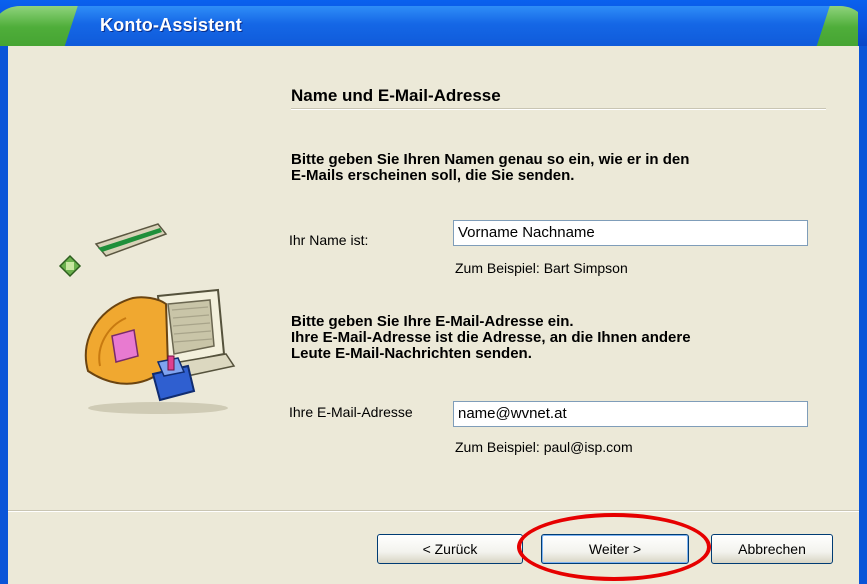 This screenshot has width=867, height=584. What do you see at coordinates (544, 447) in the screenshot?
I see `email-hint: Zum Beispiel: paul@isp.com` at bounding box center [544, 447].